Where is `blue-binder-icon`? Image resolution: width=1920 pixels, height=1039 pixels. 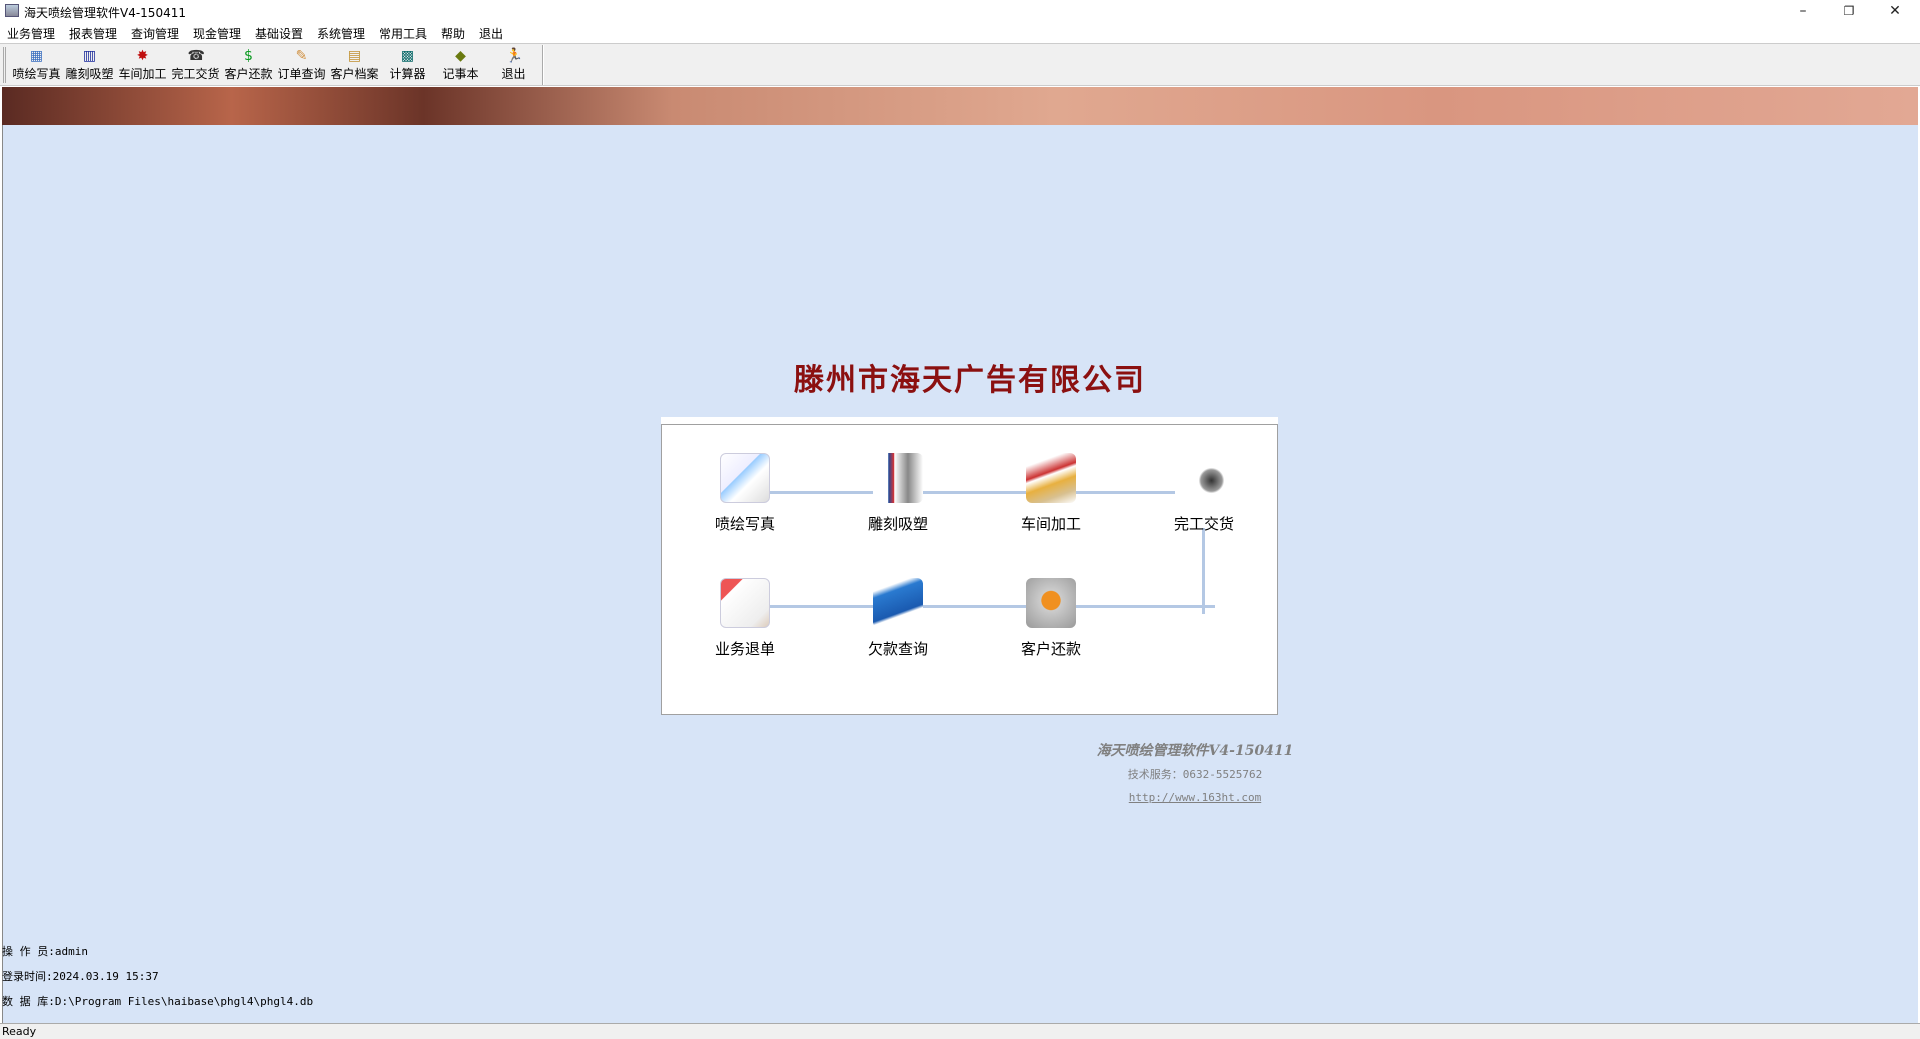 blue-binder-icon is located at coordinates (898, 603).